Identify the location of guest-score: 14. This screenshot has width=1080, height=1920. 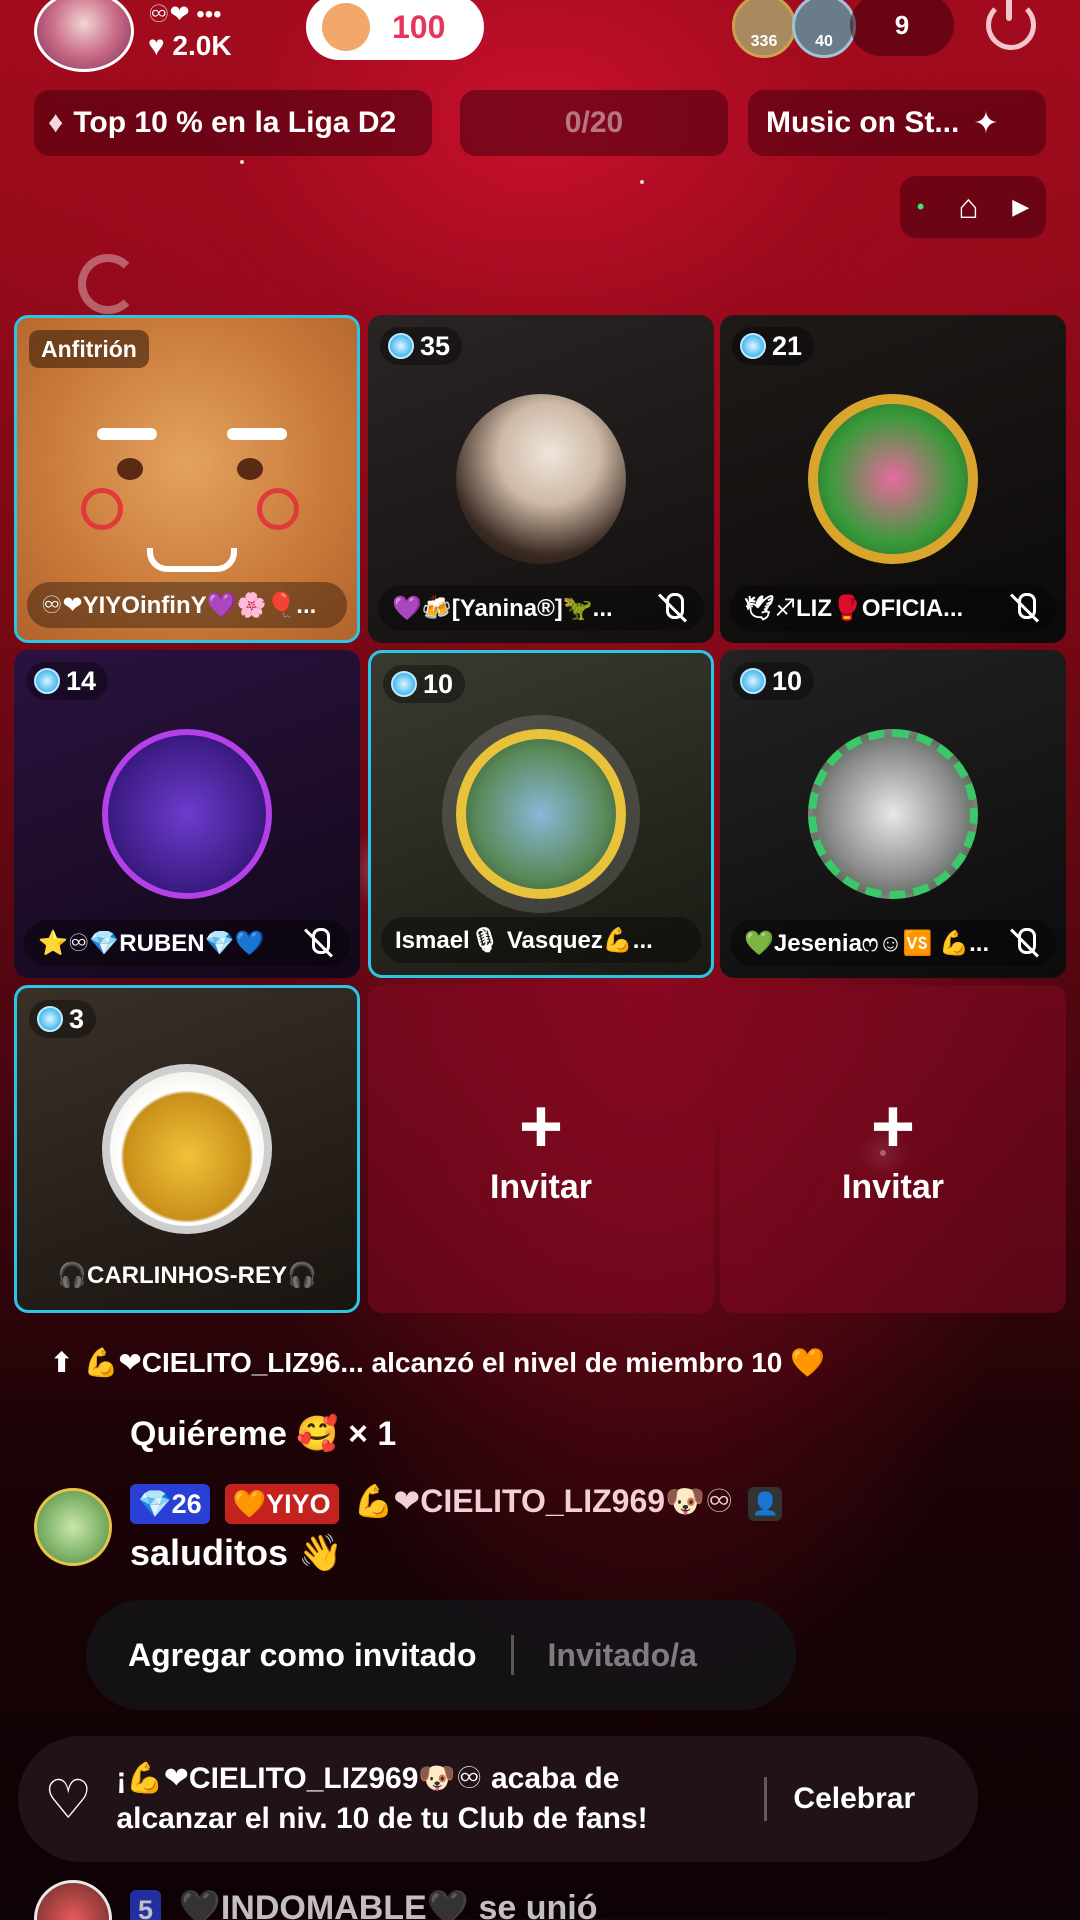
(67, 681).